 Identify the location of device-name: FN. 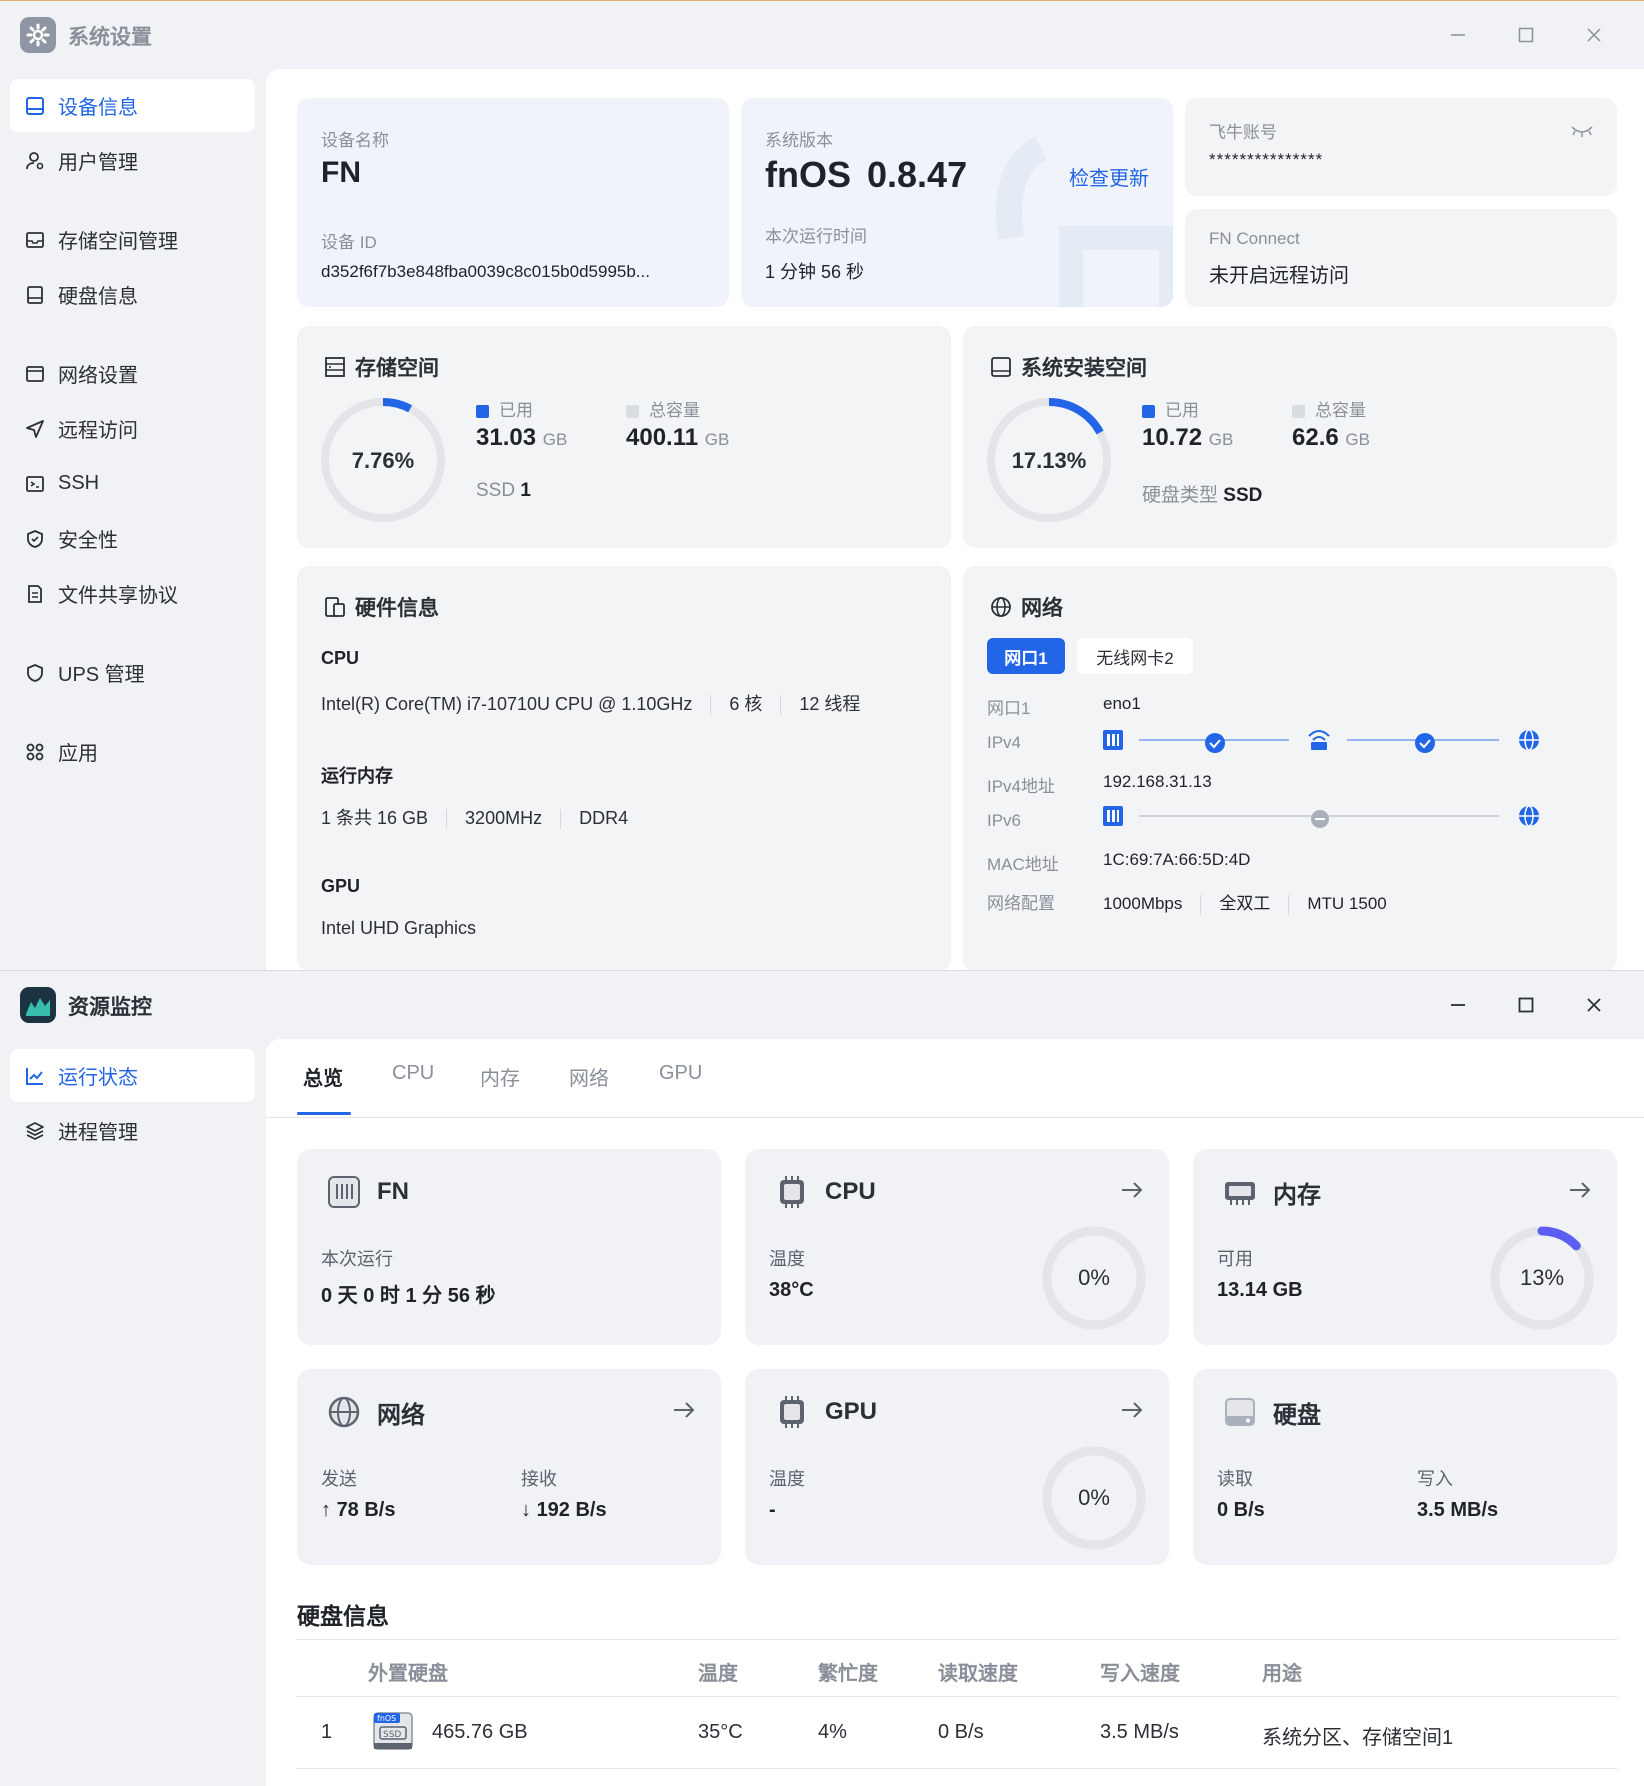
(341, 172).